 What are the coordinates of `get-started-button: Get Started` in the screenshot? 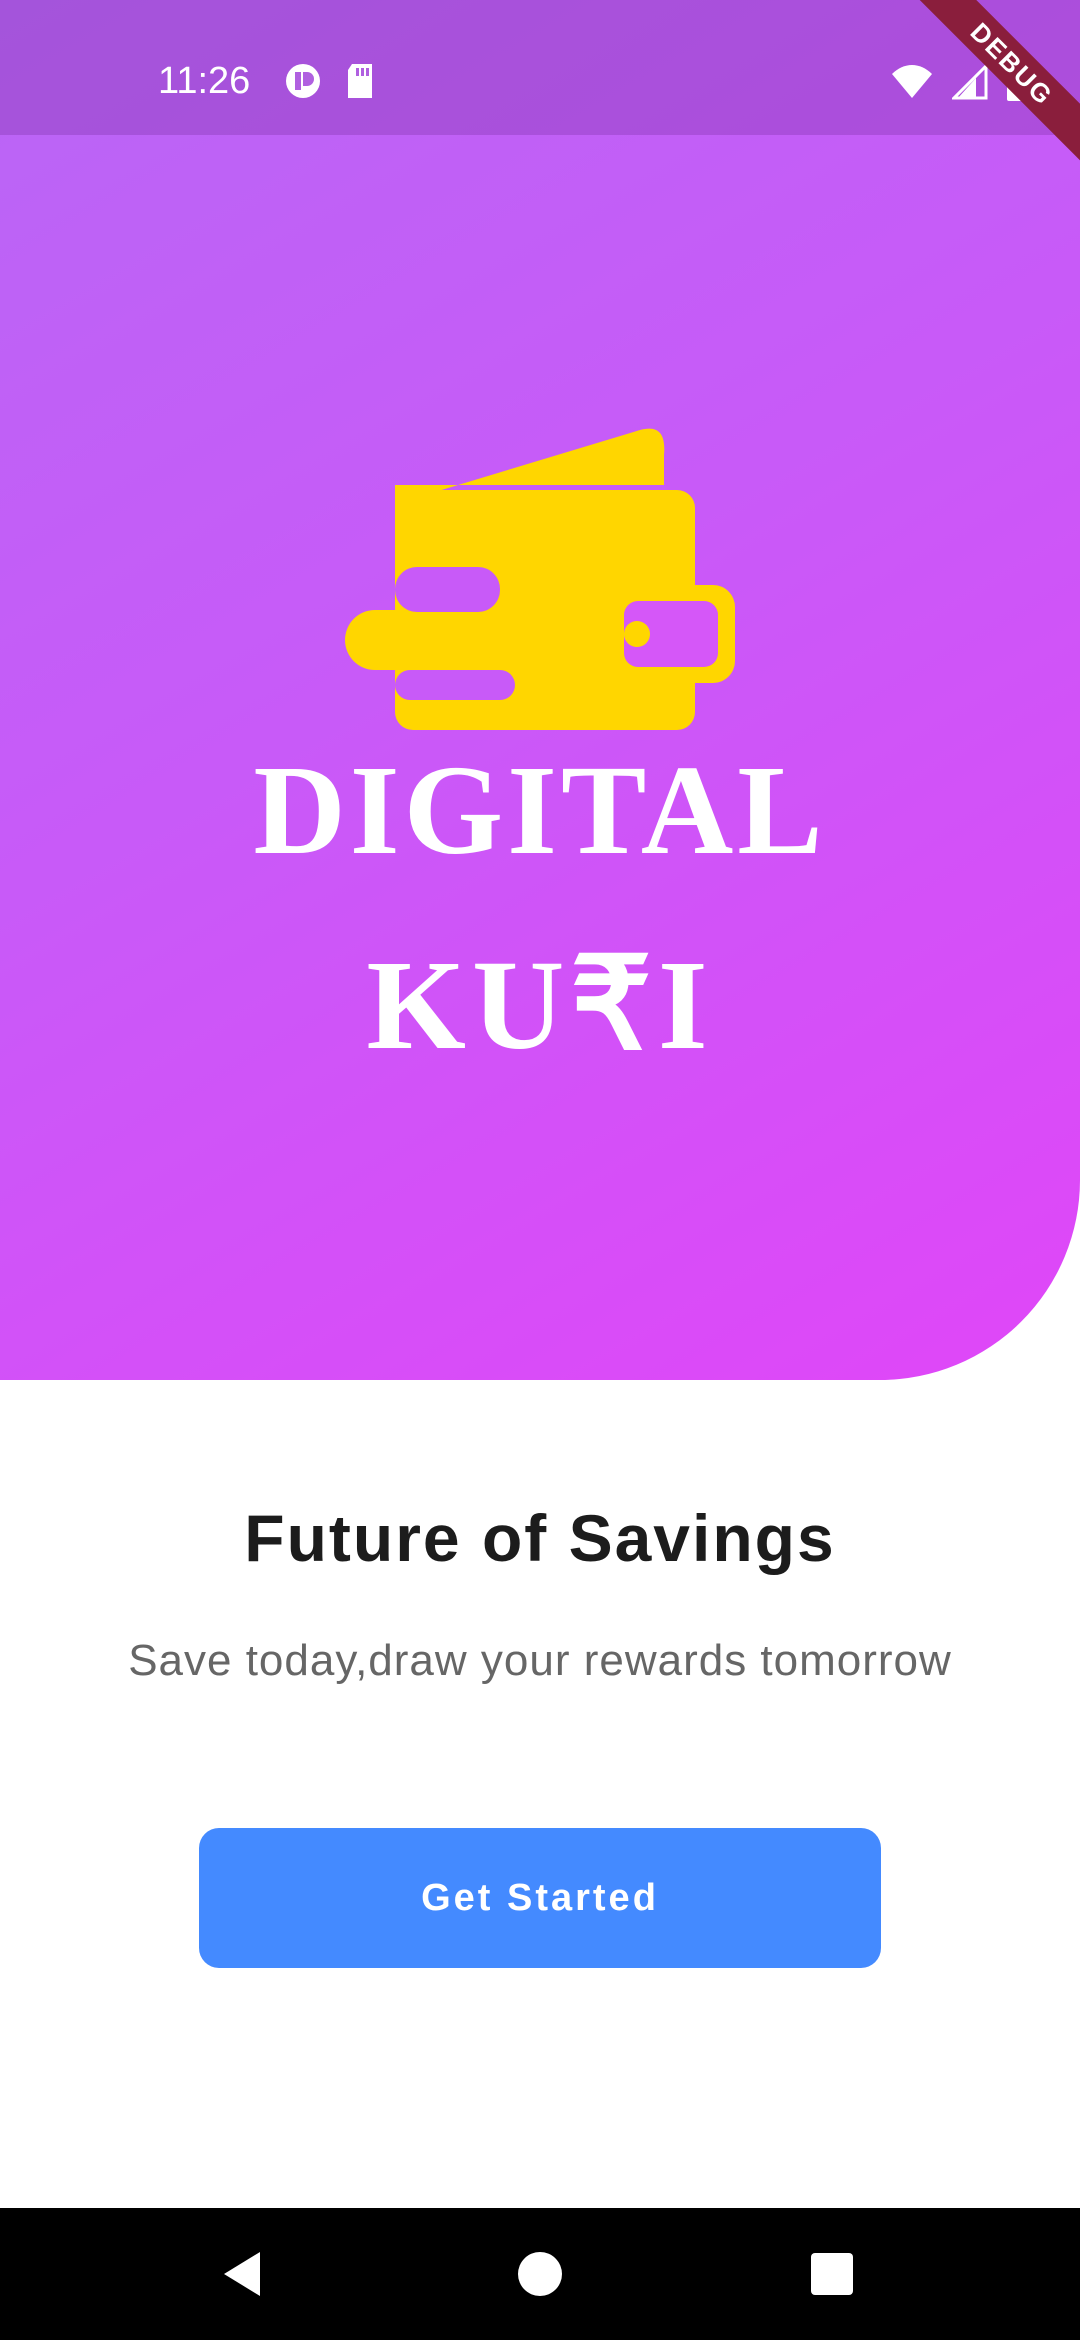 It's located at (540, 1898).